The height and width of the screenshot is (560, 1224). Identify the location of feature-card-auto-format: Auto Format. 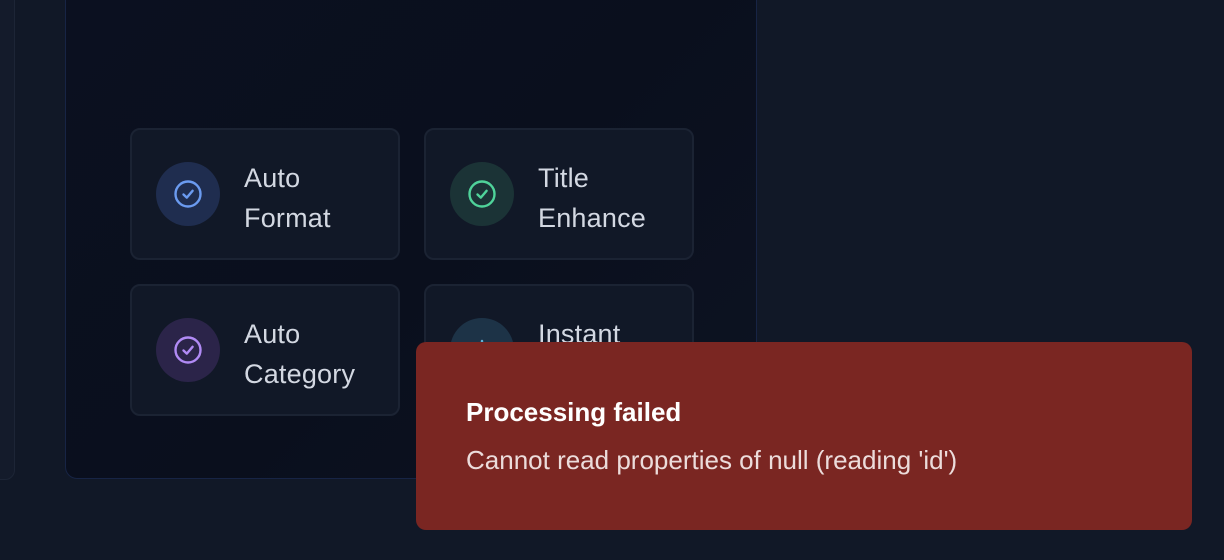
(265, 194).